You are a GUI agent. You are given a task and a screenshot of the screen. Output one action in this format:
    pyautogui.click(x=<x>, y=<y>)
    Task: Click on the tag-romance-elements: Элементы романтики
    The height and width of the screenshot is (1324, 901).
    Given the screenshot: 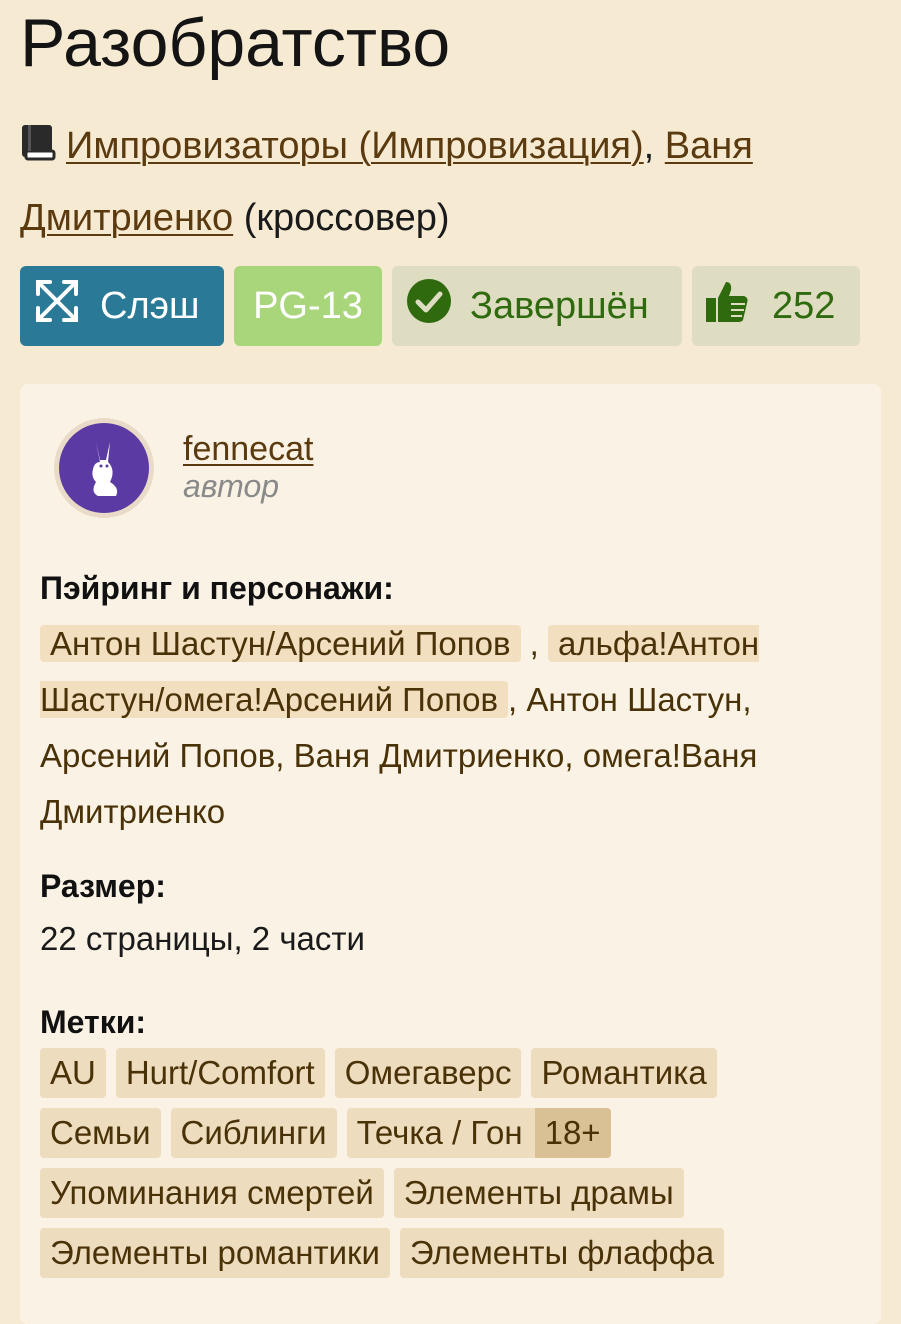 What is the action you would take?
    pyautogui.click(x=215, y=1253)
    